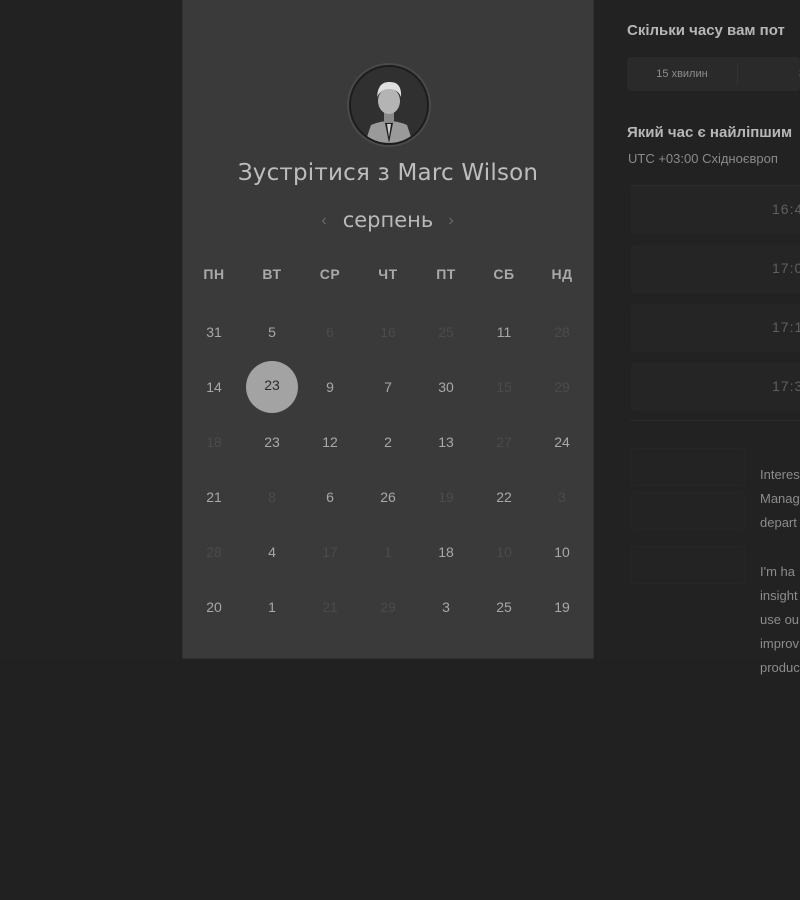  What do you see at coordinates (504, 332) in the screenshot?
I see `calendar-day: 11` at bounding box center [504, 332].